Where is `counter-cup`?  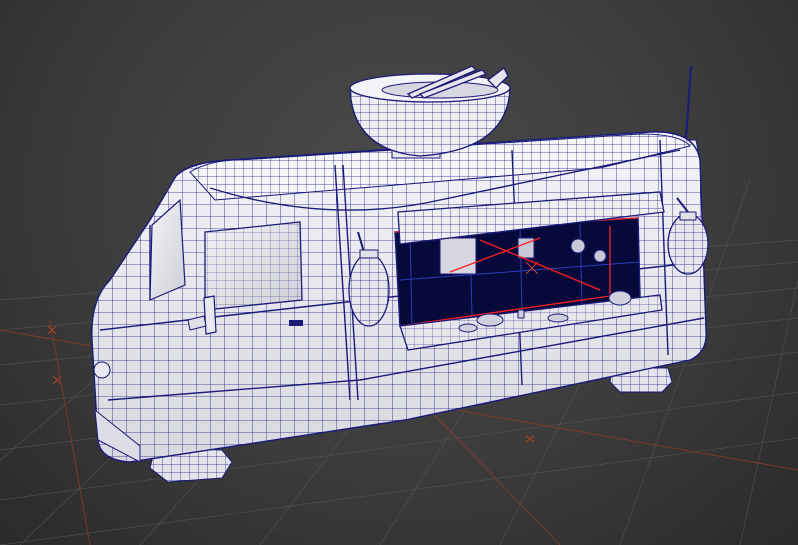 counter-cup is located at coordinates (521, 314).